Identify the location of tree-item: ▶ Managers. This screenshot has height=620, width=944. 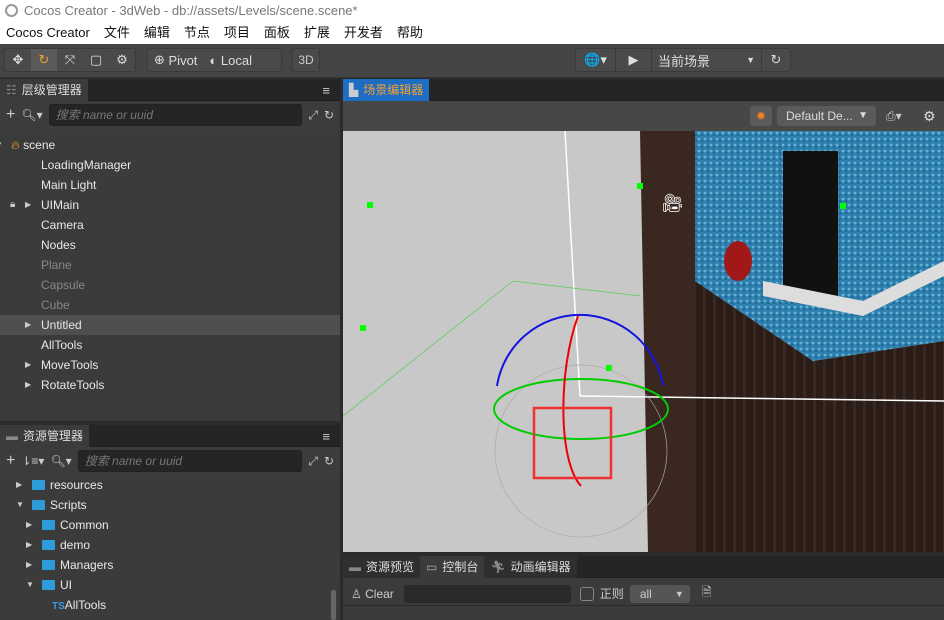
(170, 565).